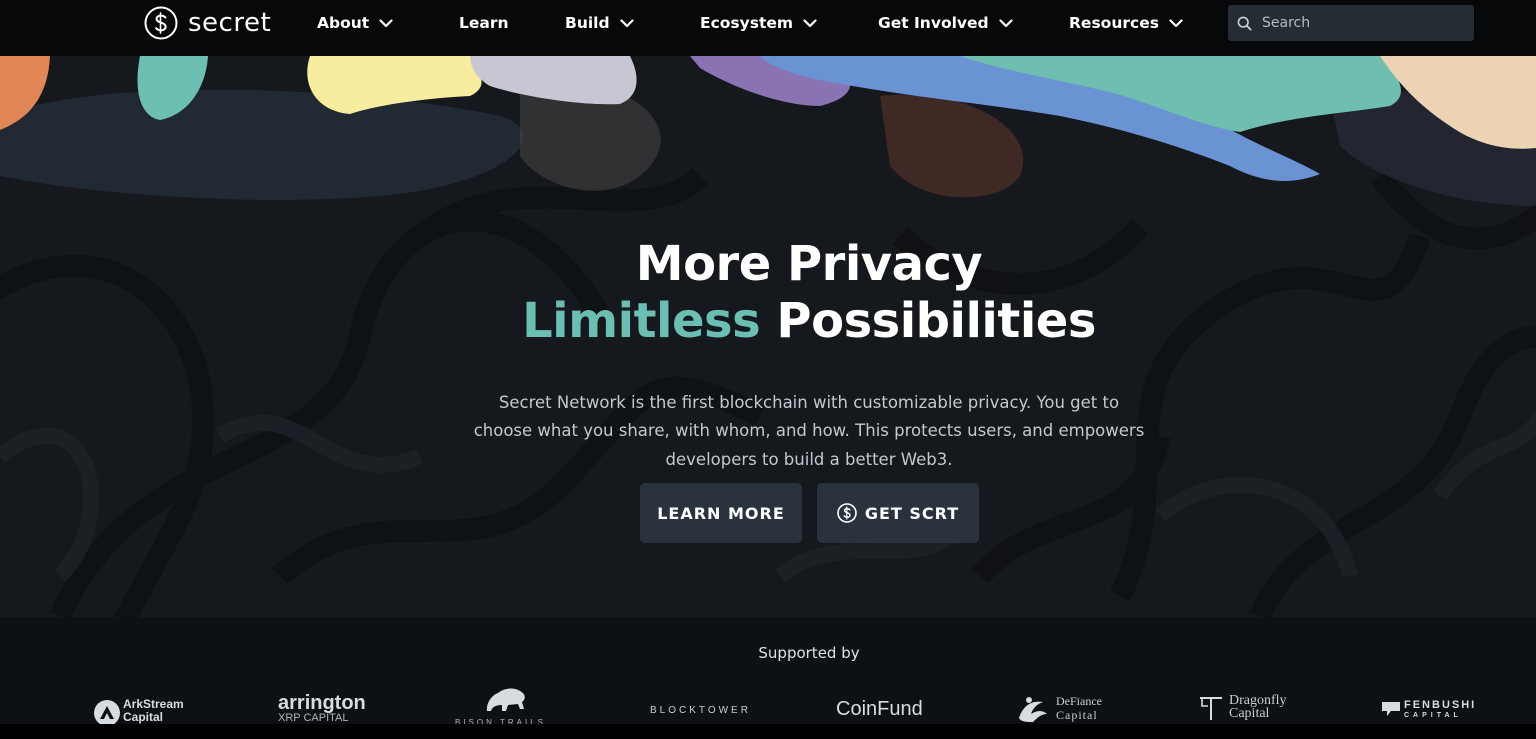  What do you see at coordinates (1033, 709) in the screenshot?
I see `defiance-logo-icon` at bounding box center [1033, 709].